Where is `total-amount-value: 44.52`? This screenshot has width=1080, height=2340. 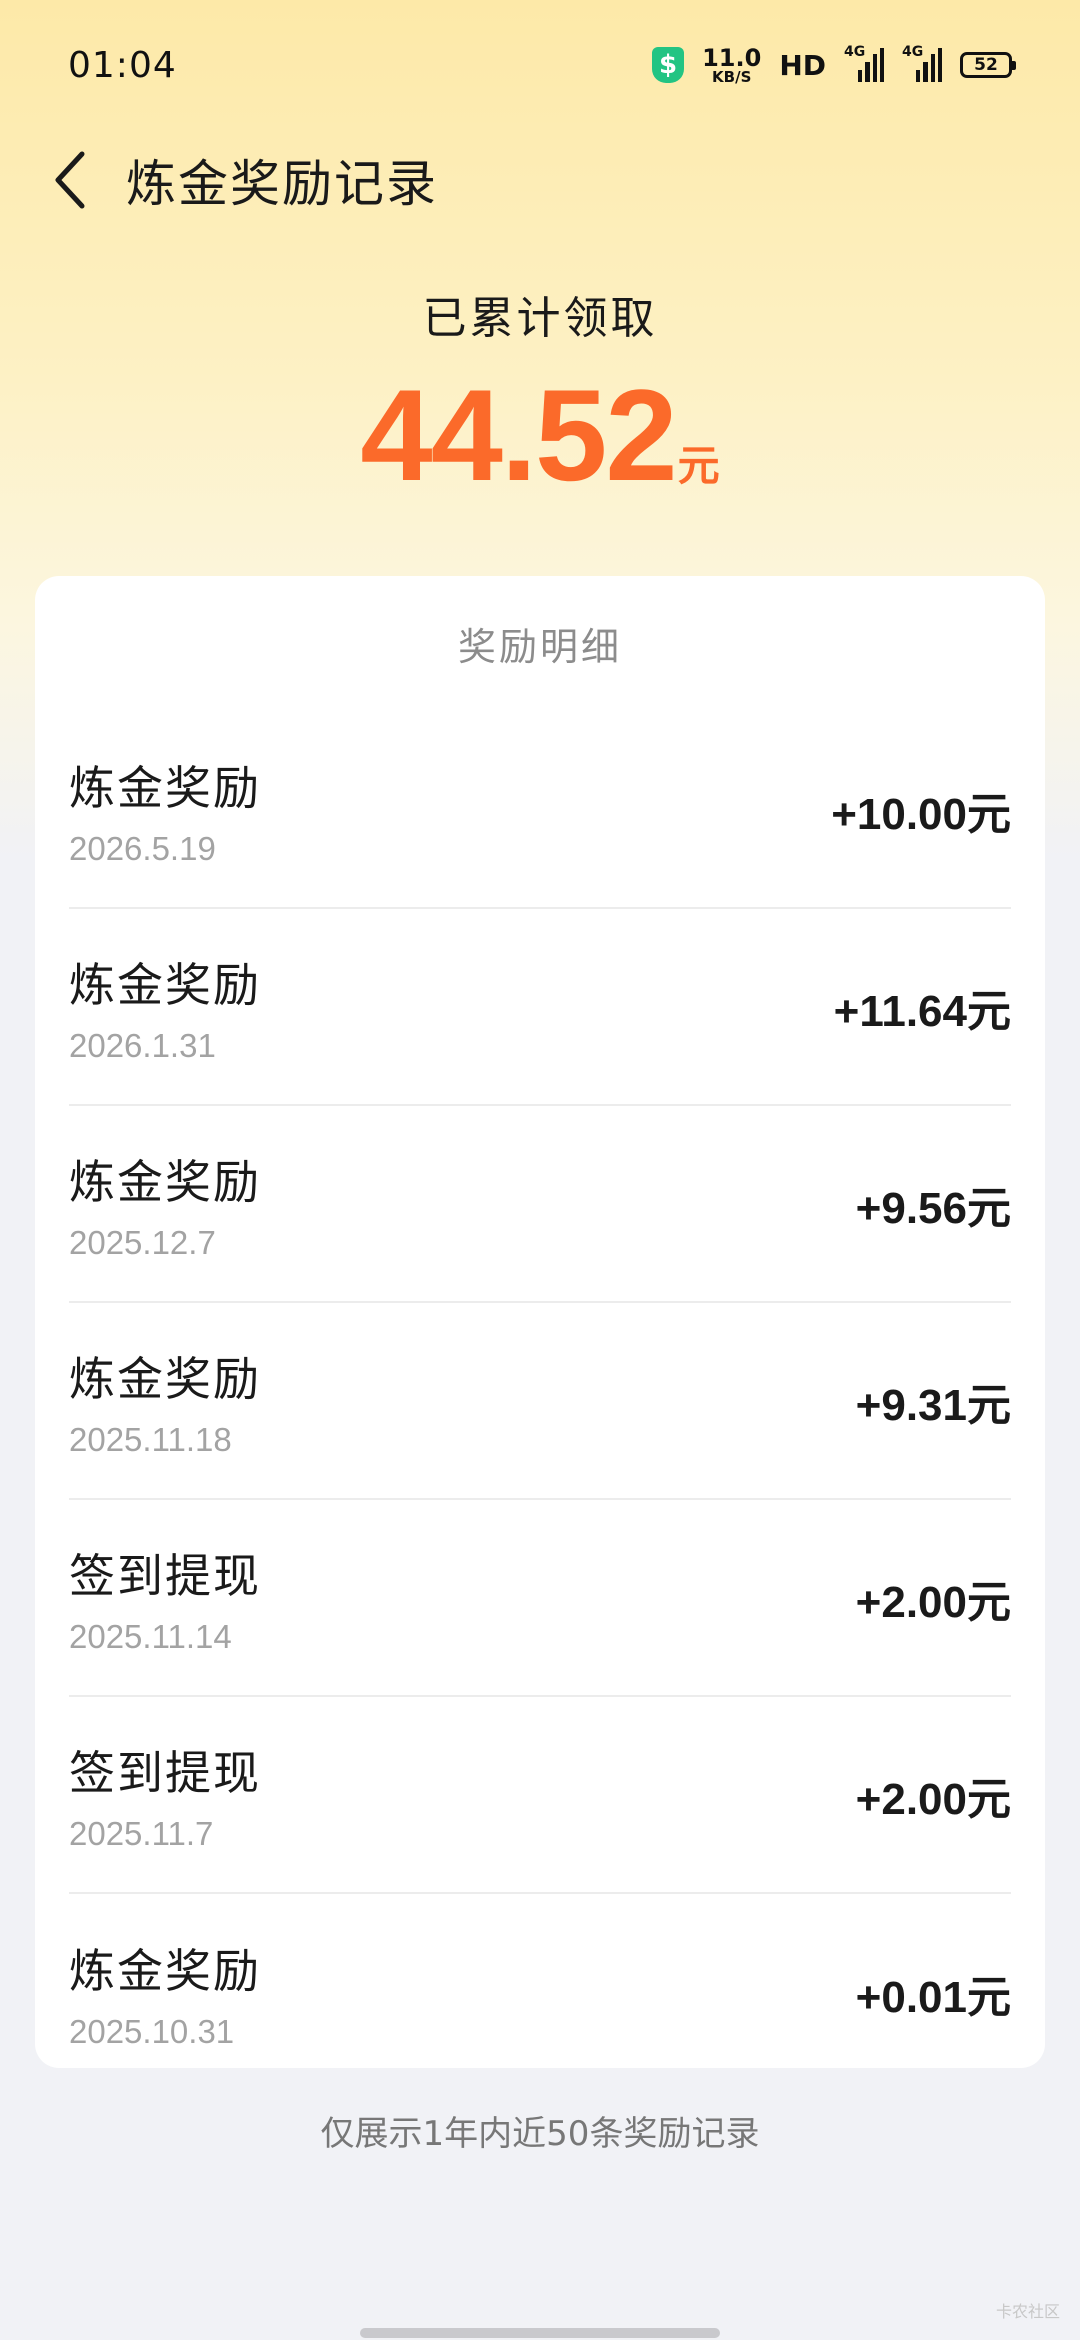 total-amount-value: 44.52 is located at coordinates (518, 435).